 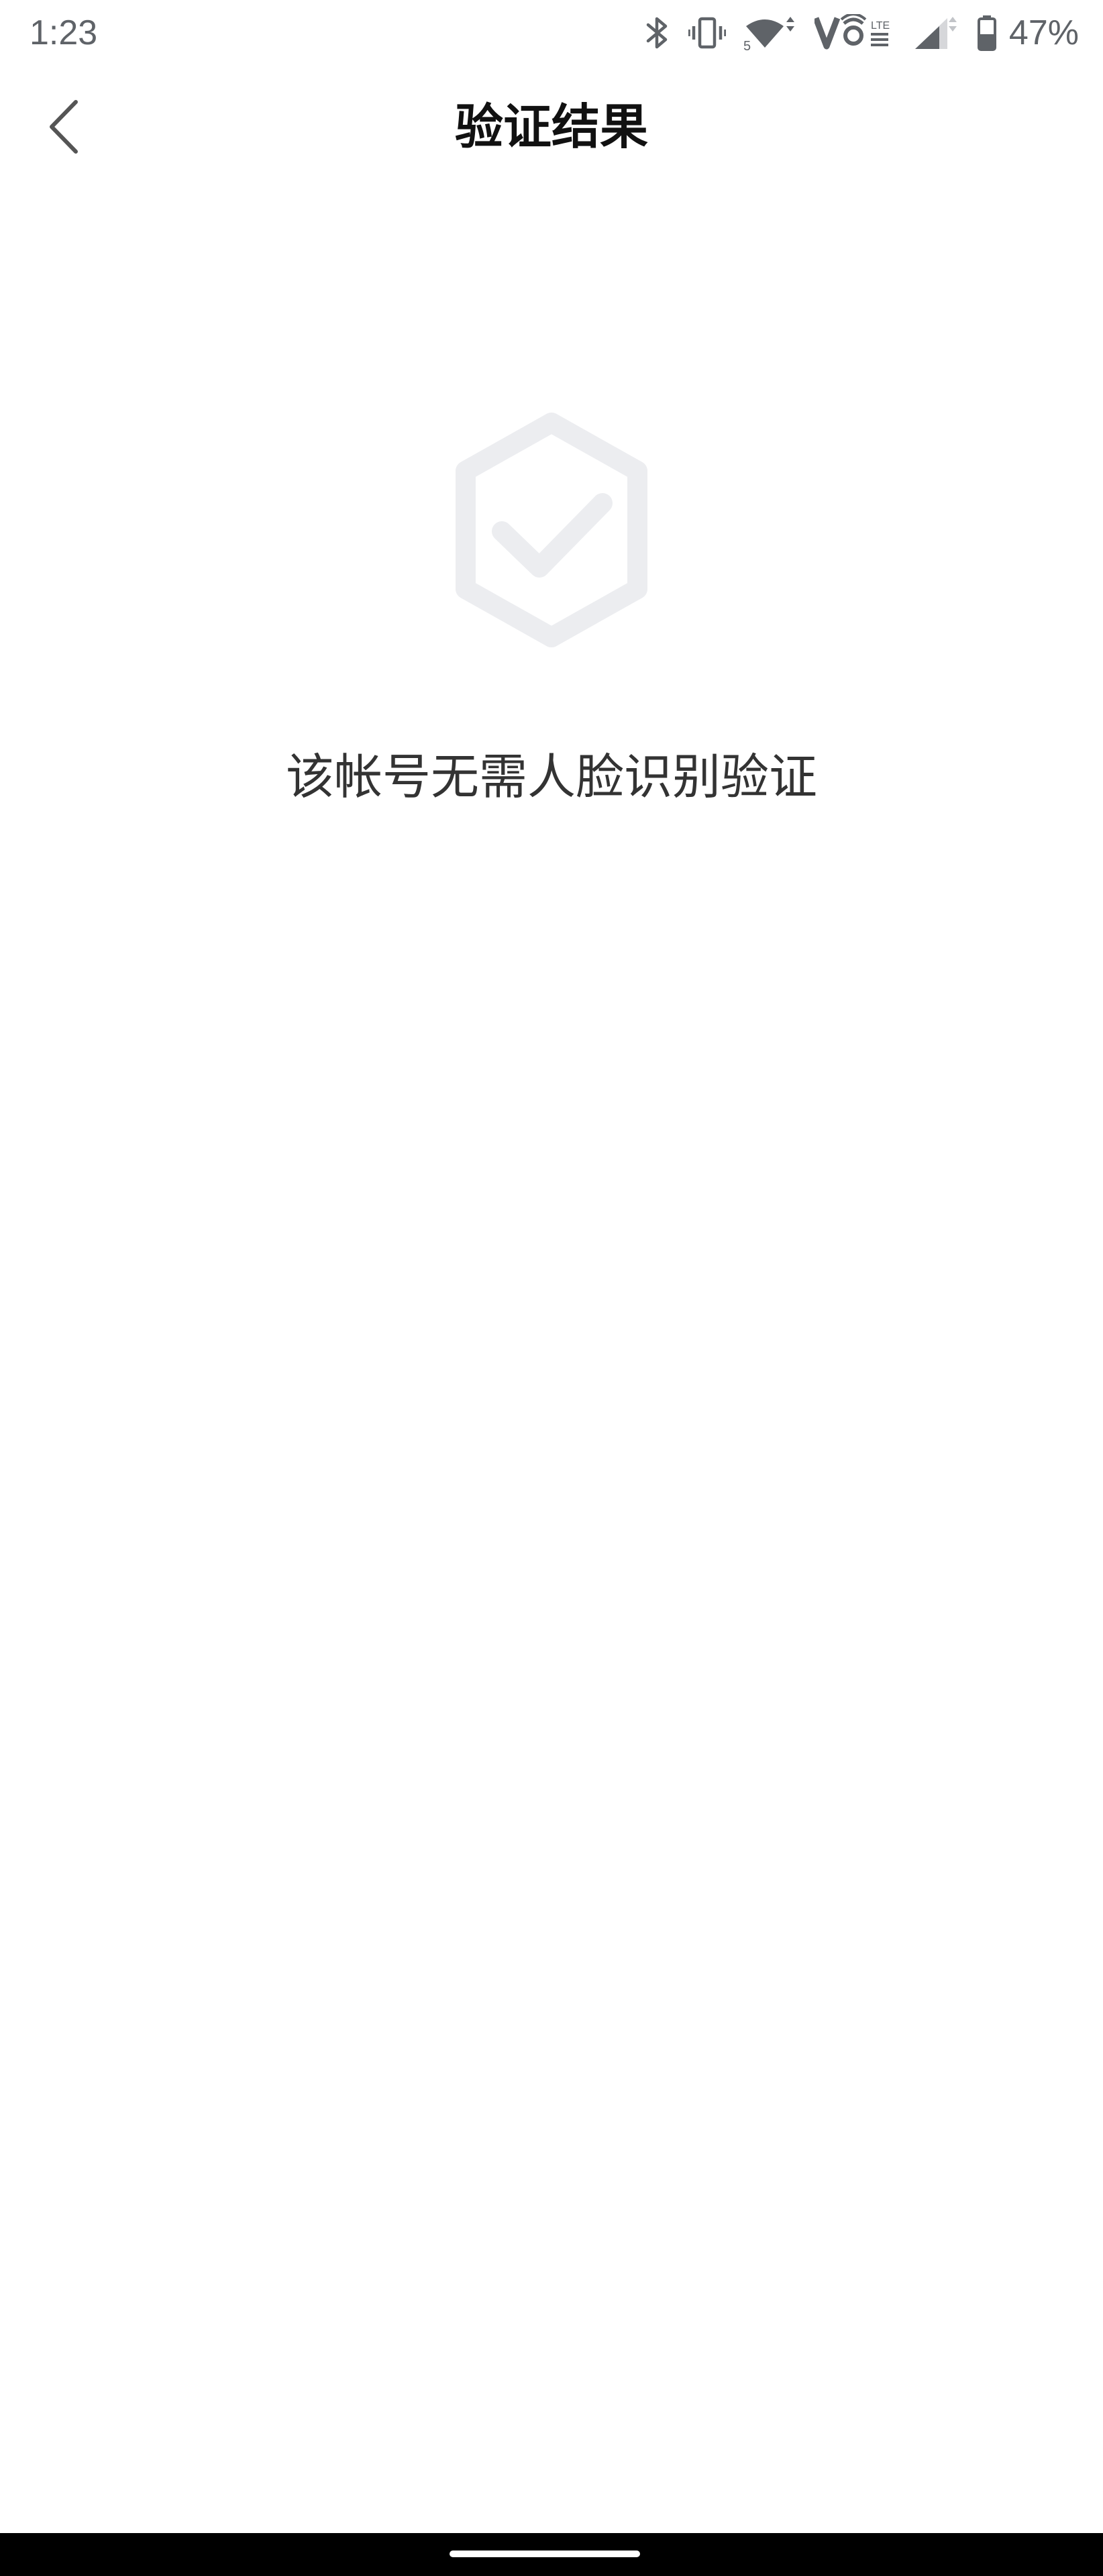 I want to click on status-time: 1:23, so click(x=64, y=32).